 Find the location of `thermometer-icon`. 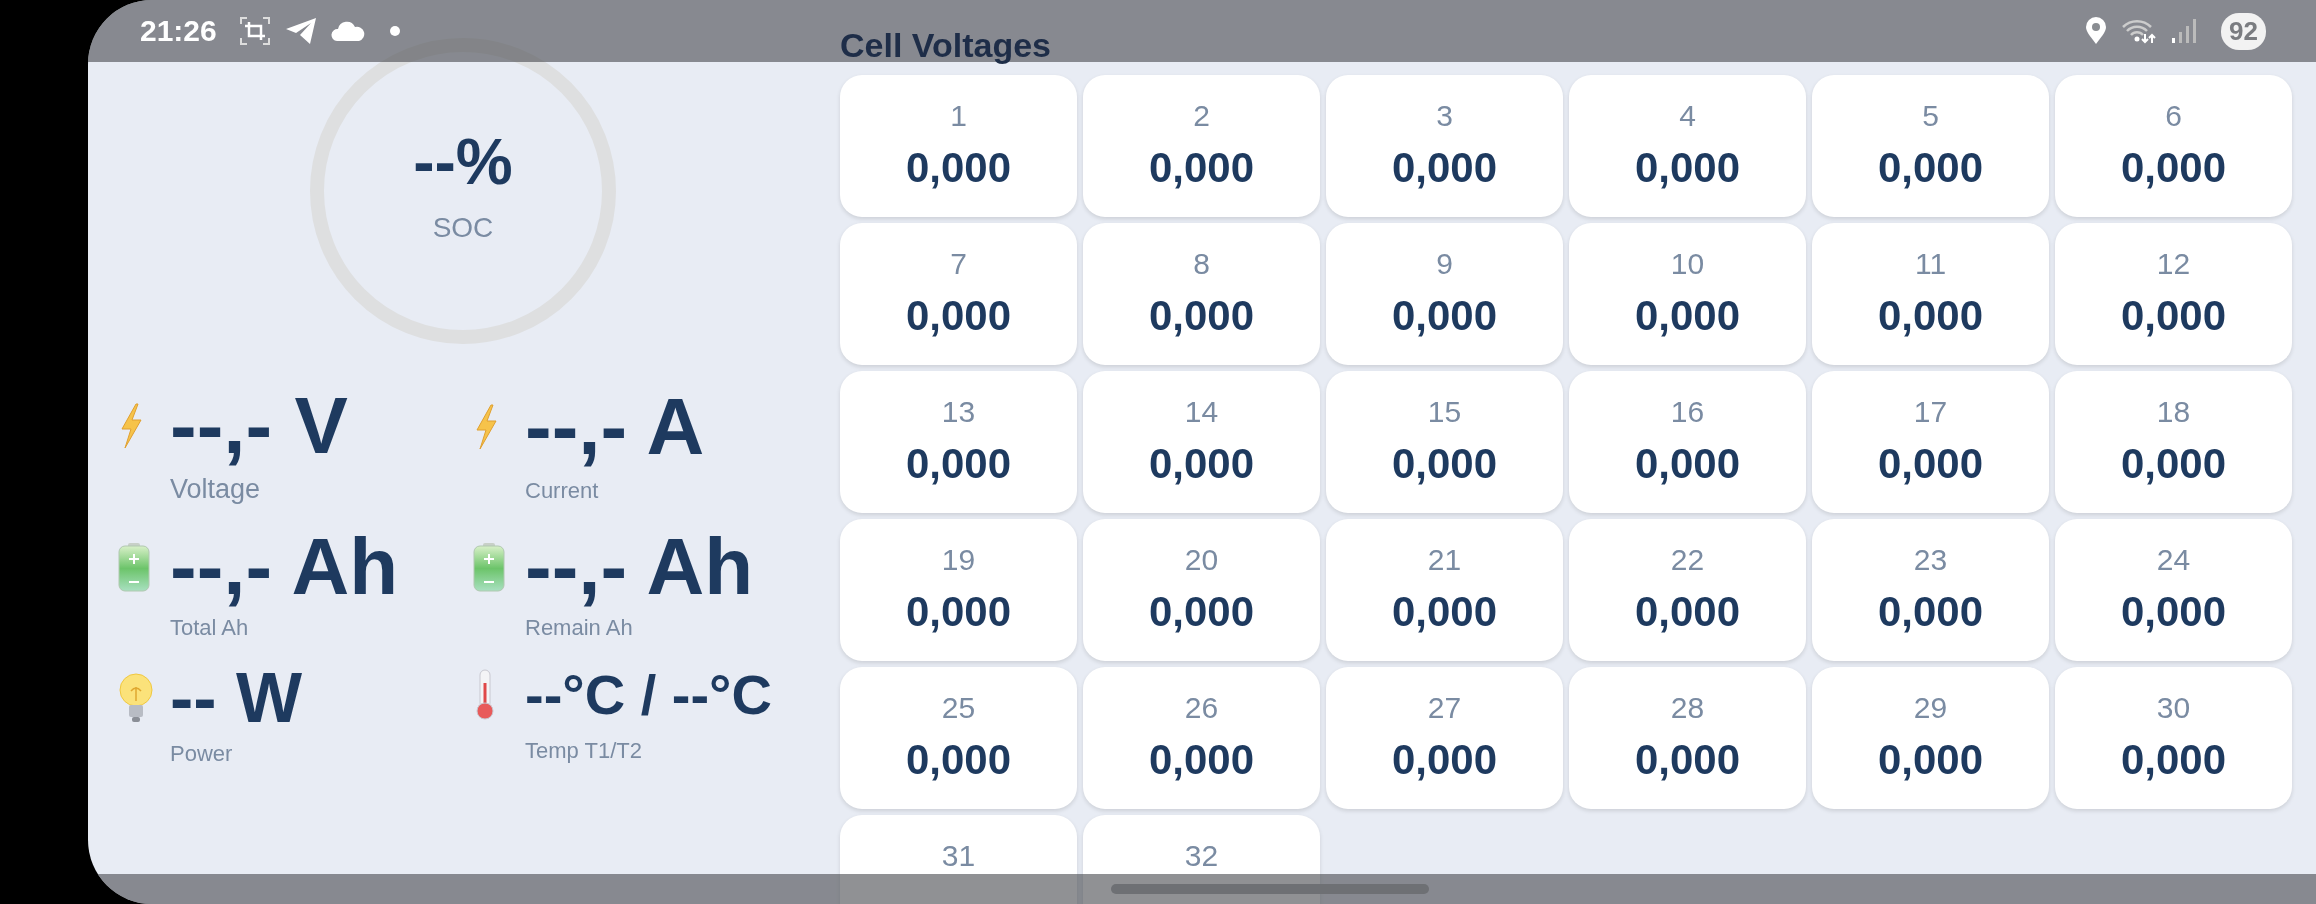

thermometer-icon is located at coordinates (485, 694).